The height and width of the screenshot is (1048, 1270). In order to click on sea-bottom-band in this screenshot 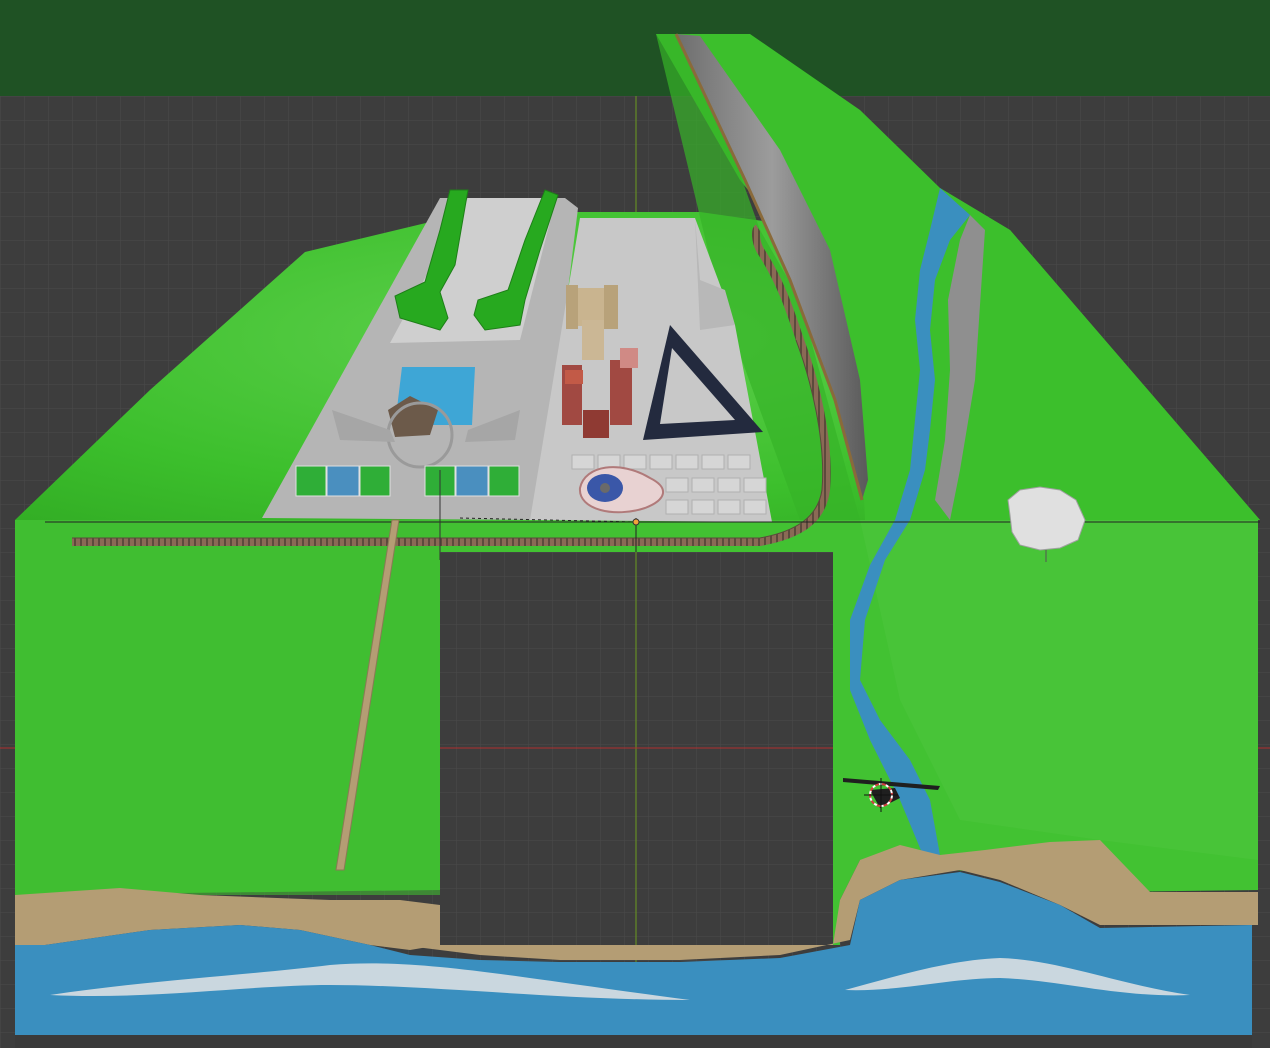, I will do `click(633, 1041)`.